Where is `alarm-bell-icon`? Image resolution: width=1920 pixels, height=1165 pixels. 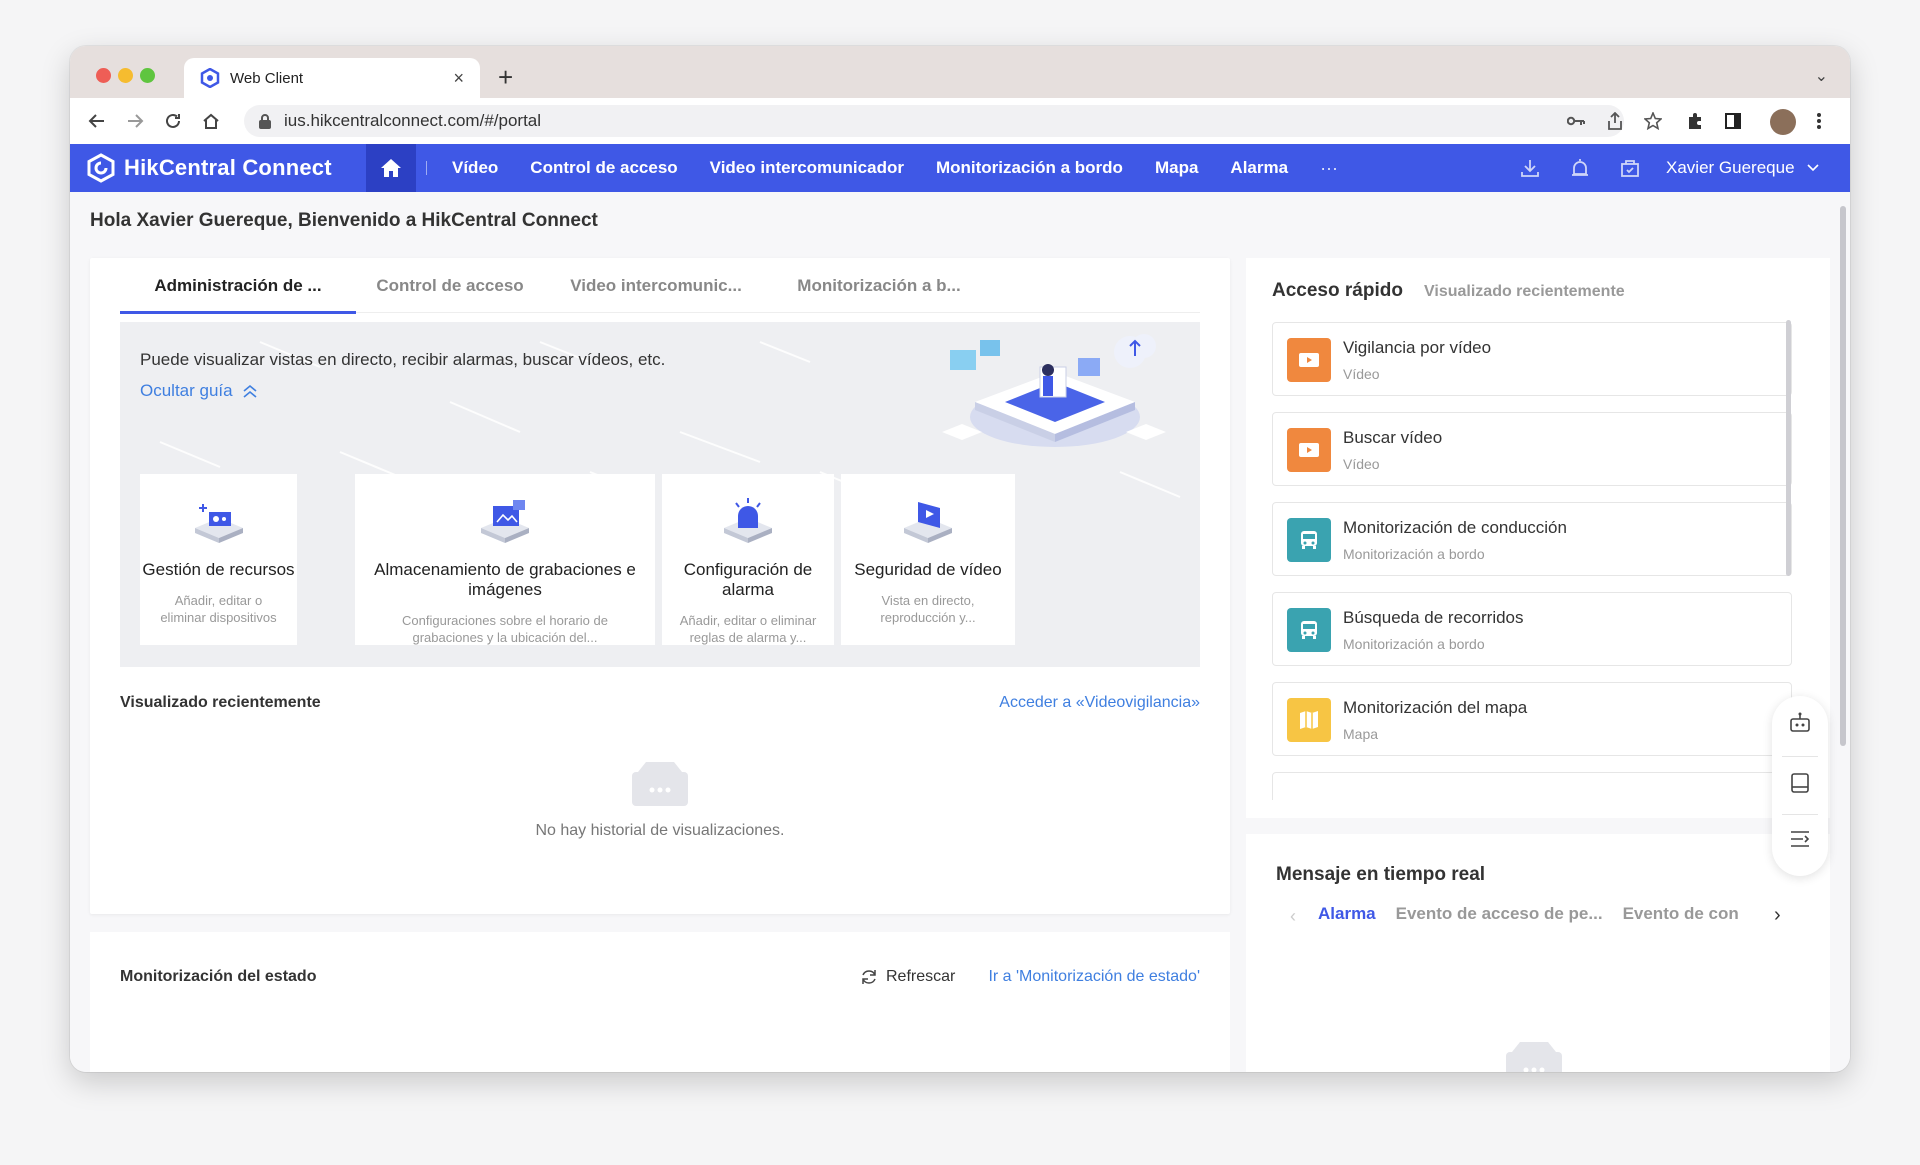
alarm-bell-icon is located at coordinates (1580, 168).